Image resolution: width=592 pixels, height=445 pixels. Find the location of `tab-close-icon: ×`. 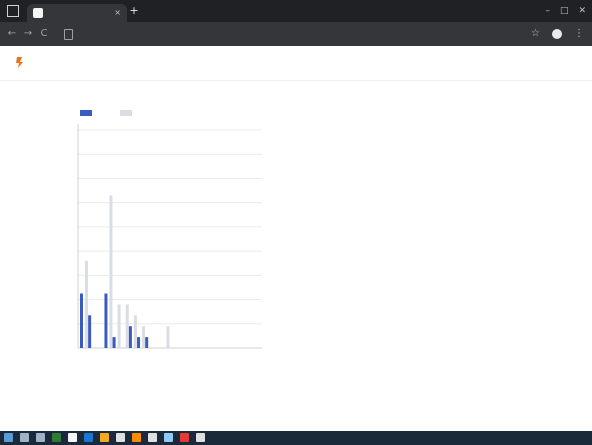

tab-close-icon: × is located at coordinates (117, 13).